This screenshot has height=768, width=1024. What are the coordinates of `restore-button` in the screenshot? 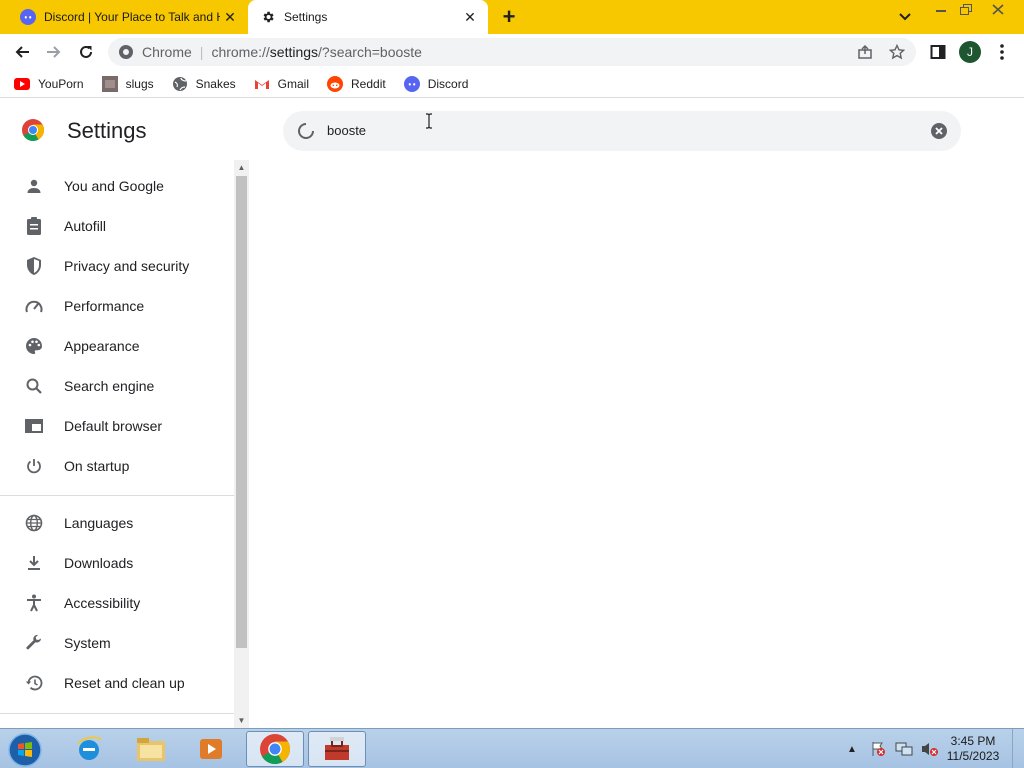 It's located at (966, 9).